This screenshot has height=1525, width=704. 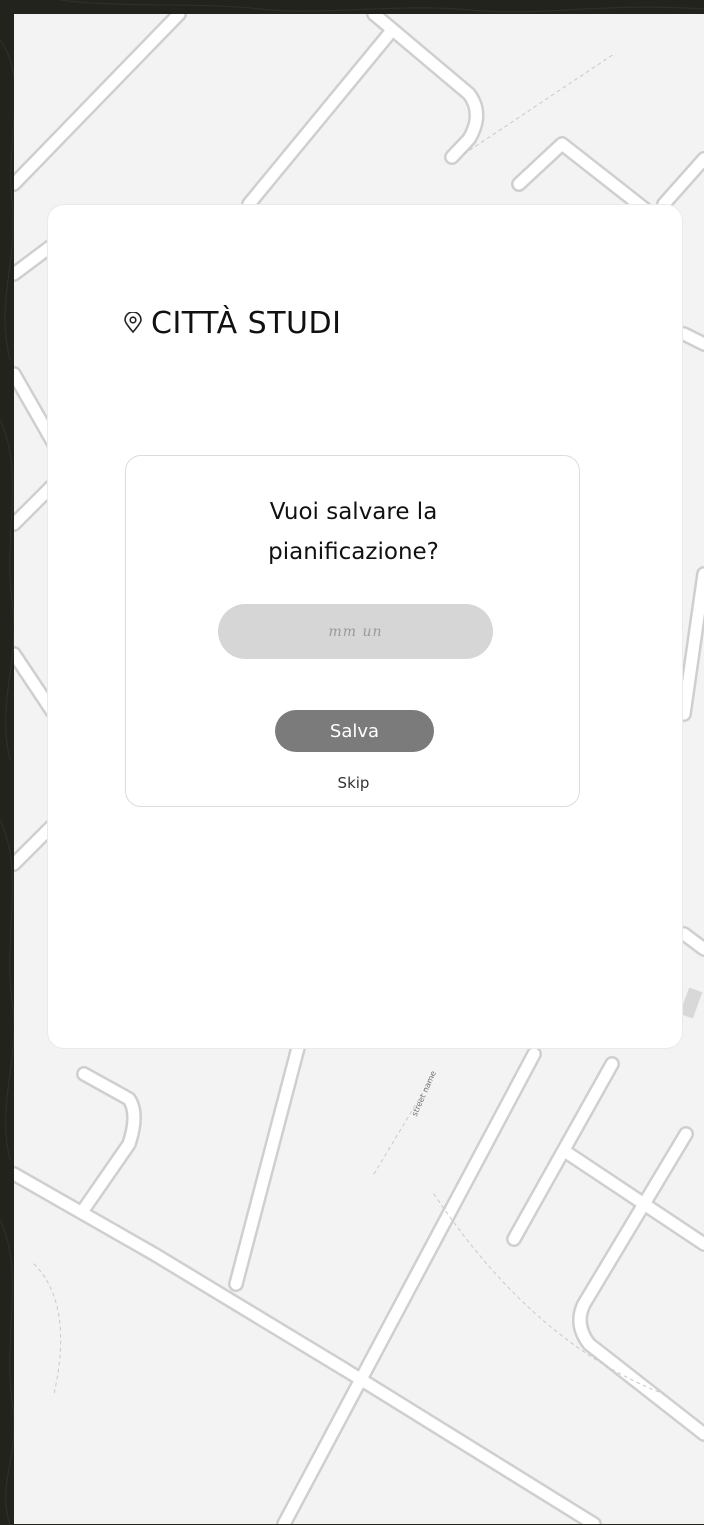 I want to click on input-scribble-text: mm un, so click(x=355, y=631).